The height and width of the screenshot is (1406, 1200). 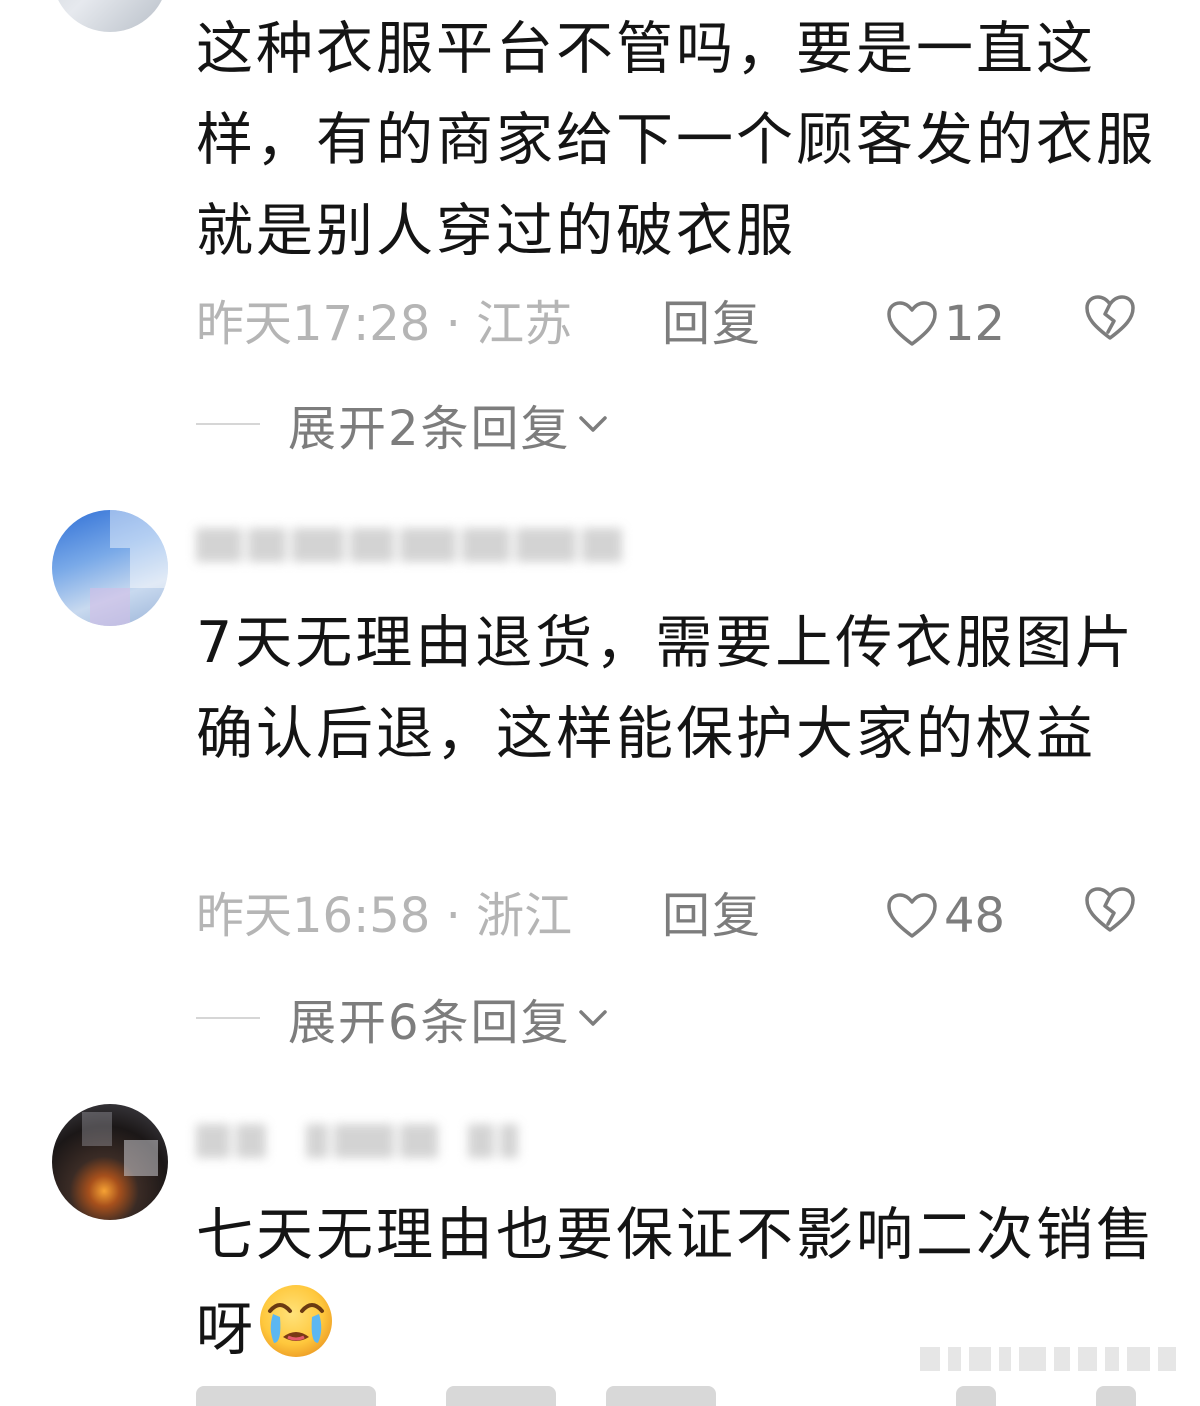 What do you see at coordinates (676, 1396) in the screenshot?
I see `comment-meta-cutoff` at bounding box center [676, 1396].